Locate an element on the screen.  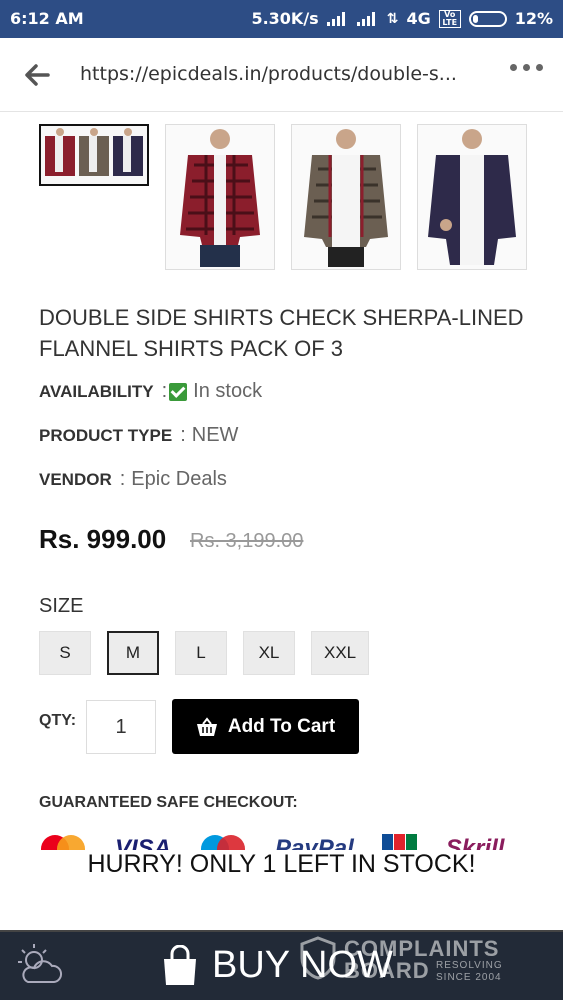
original-price: Rs. 3,199.00 is located at coordinates (247, 541).